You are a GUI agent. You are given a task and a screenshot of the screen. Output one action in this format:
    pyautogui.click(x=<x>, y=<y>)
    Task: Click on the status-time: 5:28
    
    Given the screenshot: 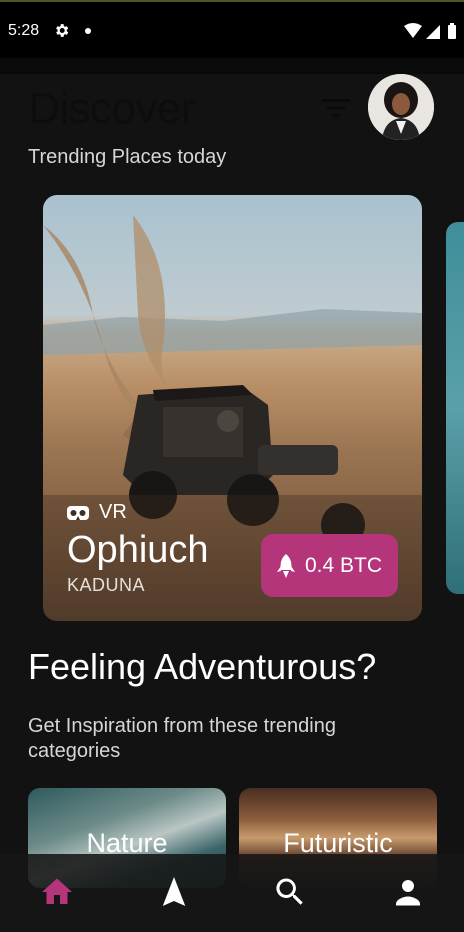 What is the action you would take?
    pyautogui.click(x=24, y=30)
    